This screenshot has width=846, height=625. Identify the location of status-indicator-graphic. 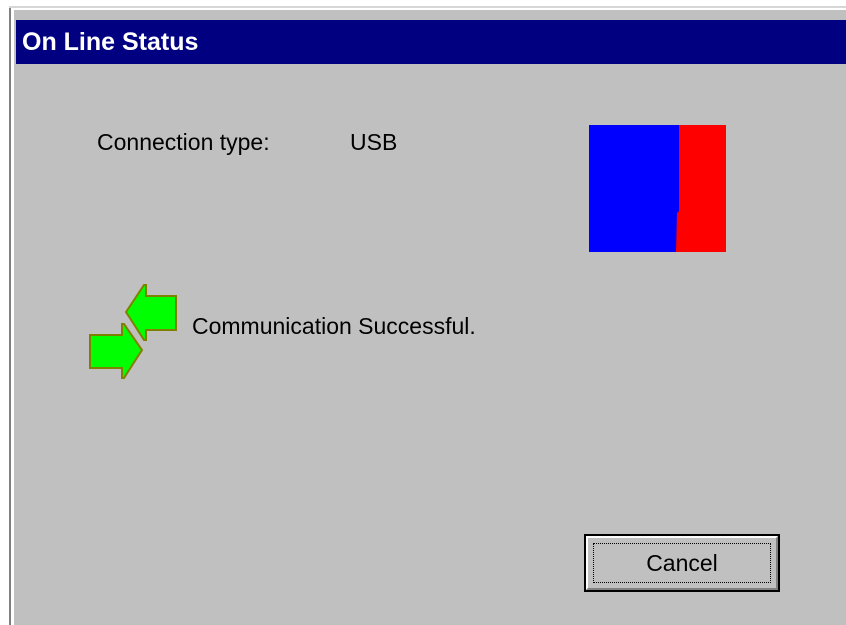
(657, 188).